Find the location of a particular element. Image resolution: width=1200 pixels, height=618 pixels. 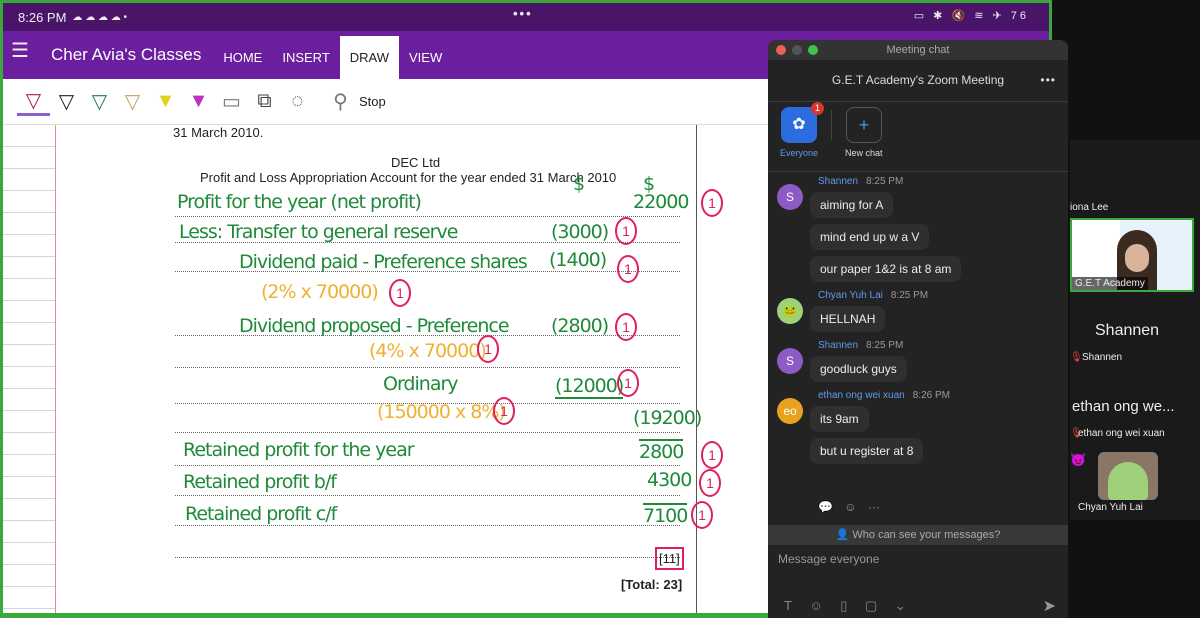

who-can-see-banner: 👤 Who can see your messages? is located at coordinates (918, 535).